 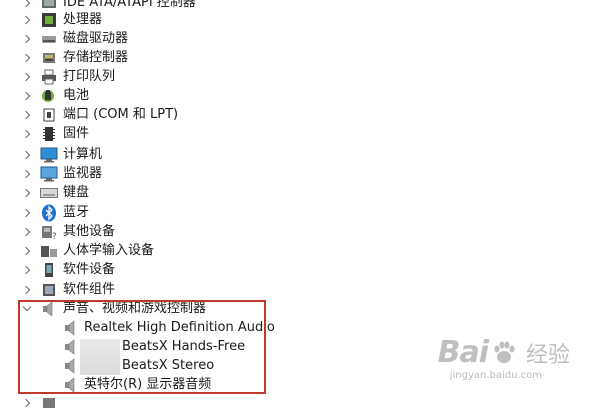 What do you see at coordinates (89, 289) in the screenshot?
I see `tree-item-label: 软件组件` at bounding box center [89, 289].